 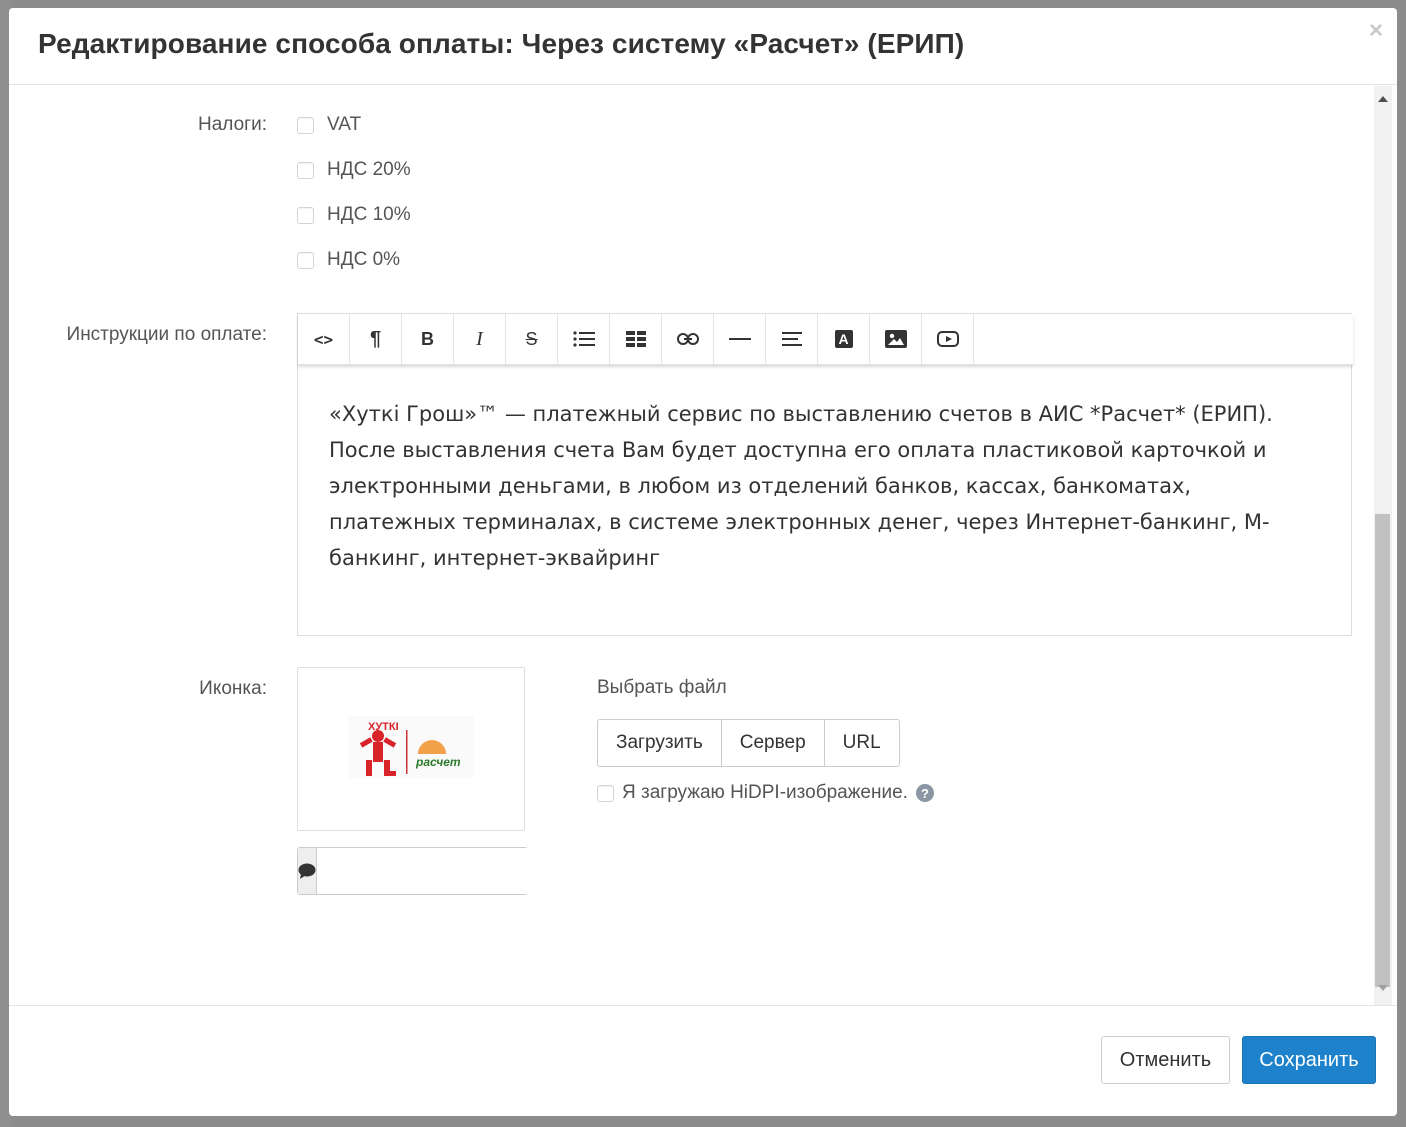 I want to click on svg-text: ХУТКІ, so click(x=383, y=727).